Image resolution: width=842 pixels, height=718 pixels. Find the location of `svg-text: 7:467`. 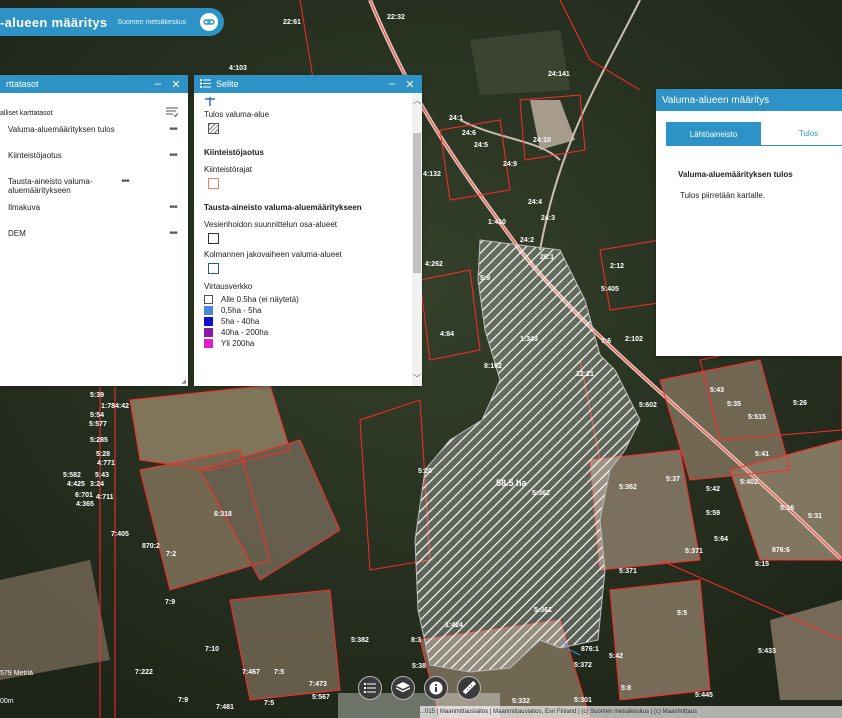

svg-text: 7:467 is located at coordinates (251, 672).